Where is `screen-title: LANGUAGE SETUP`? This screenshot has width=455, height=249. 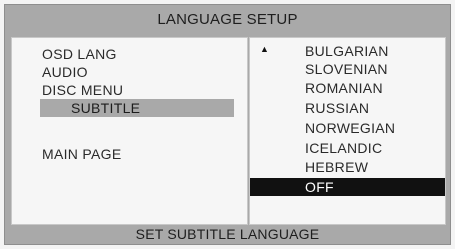 screen-title: LANGUAGE SETUP is located at coordinates (227, 19).